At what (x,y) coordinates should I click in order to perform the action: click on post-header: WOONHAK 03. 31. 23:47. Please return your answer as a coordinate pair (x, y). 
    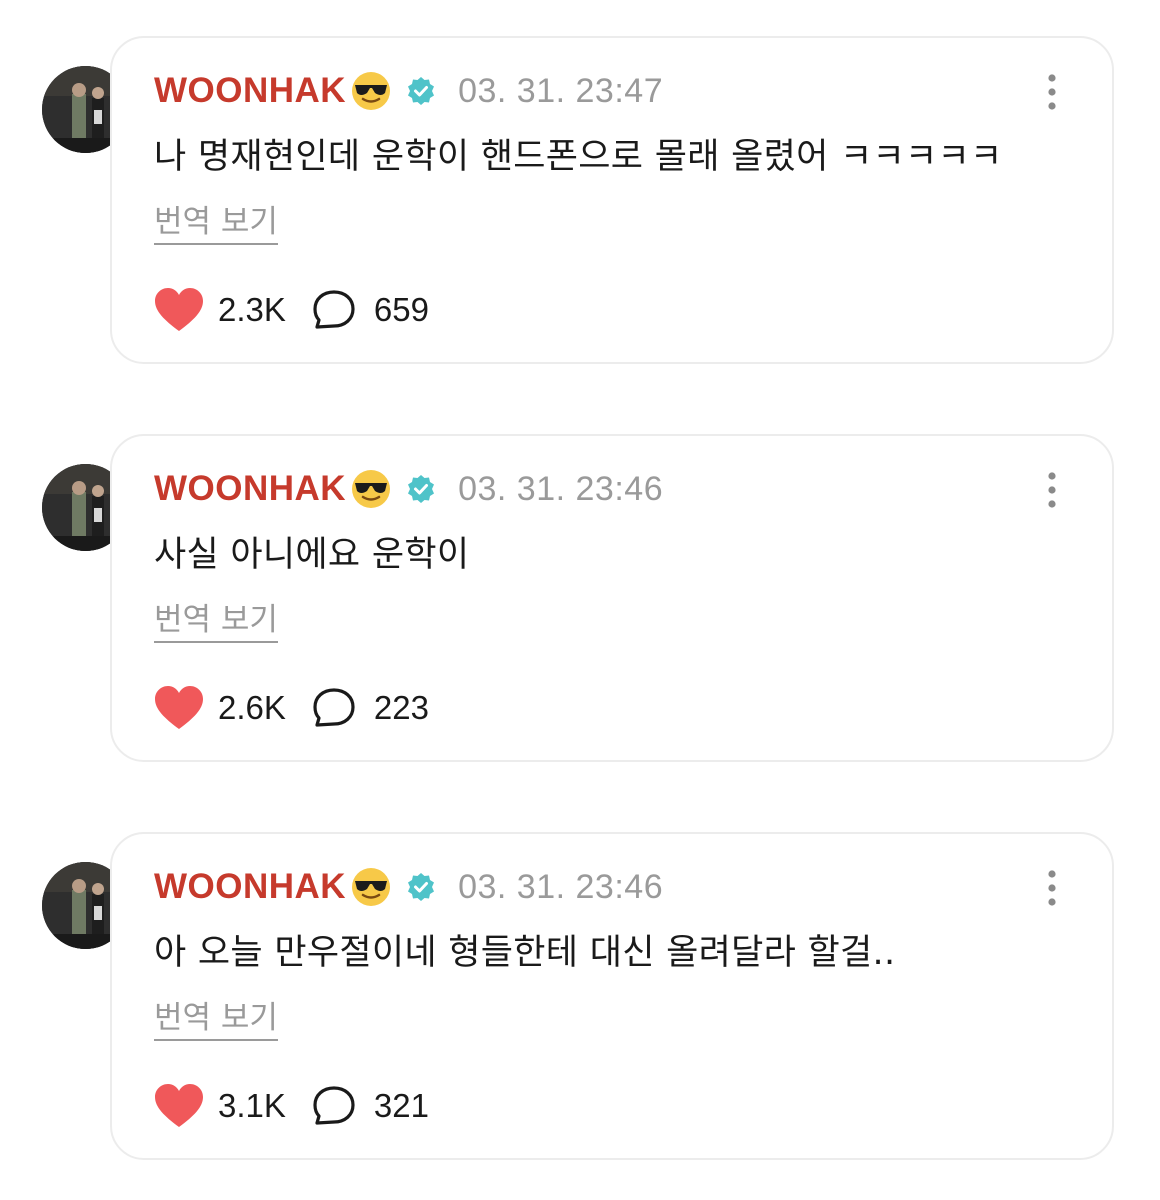
    Looking at the image, I should click on (408, 91).